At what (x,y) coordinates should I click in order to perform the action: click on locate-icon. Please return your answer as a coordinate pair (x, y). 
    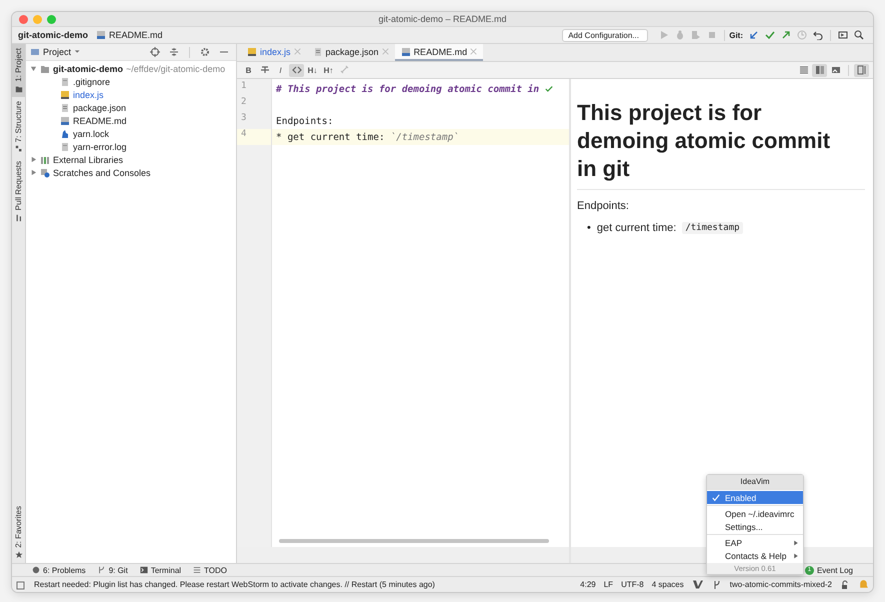
    Looking at the image, I should click on (155, 52).